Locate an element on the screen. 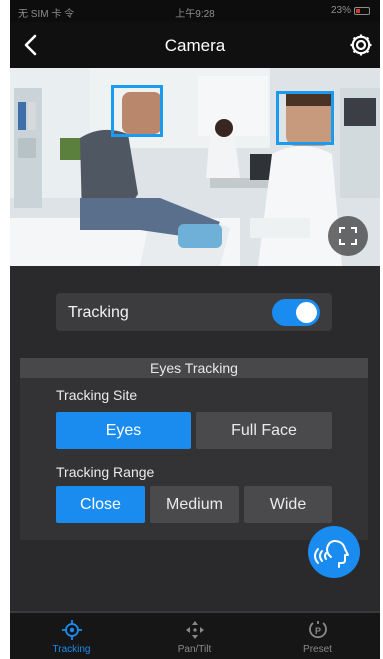 Image resolution: width=383 pixels, height=659 pixels. svg-text: P is located at coordinates (317, 631).